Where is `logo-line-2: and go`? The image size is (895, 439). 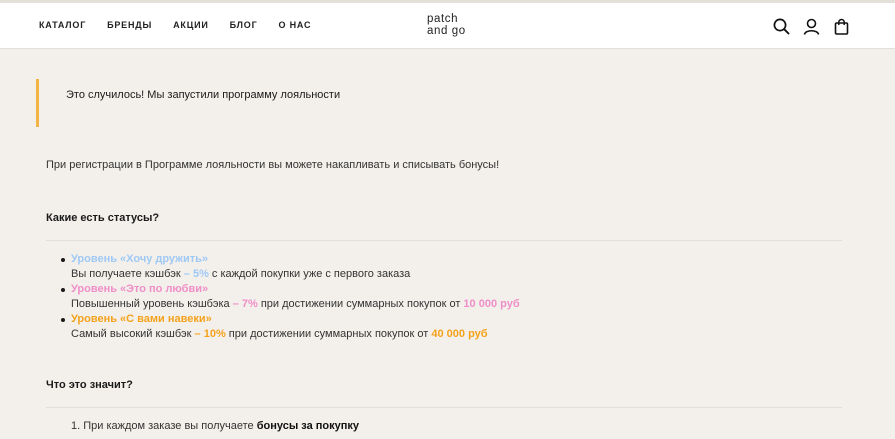
logo-line-2: and go is located at coordinates (446, 31).